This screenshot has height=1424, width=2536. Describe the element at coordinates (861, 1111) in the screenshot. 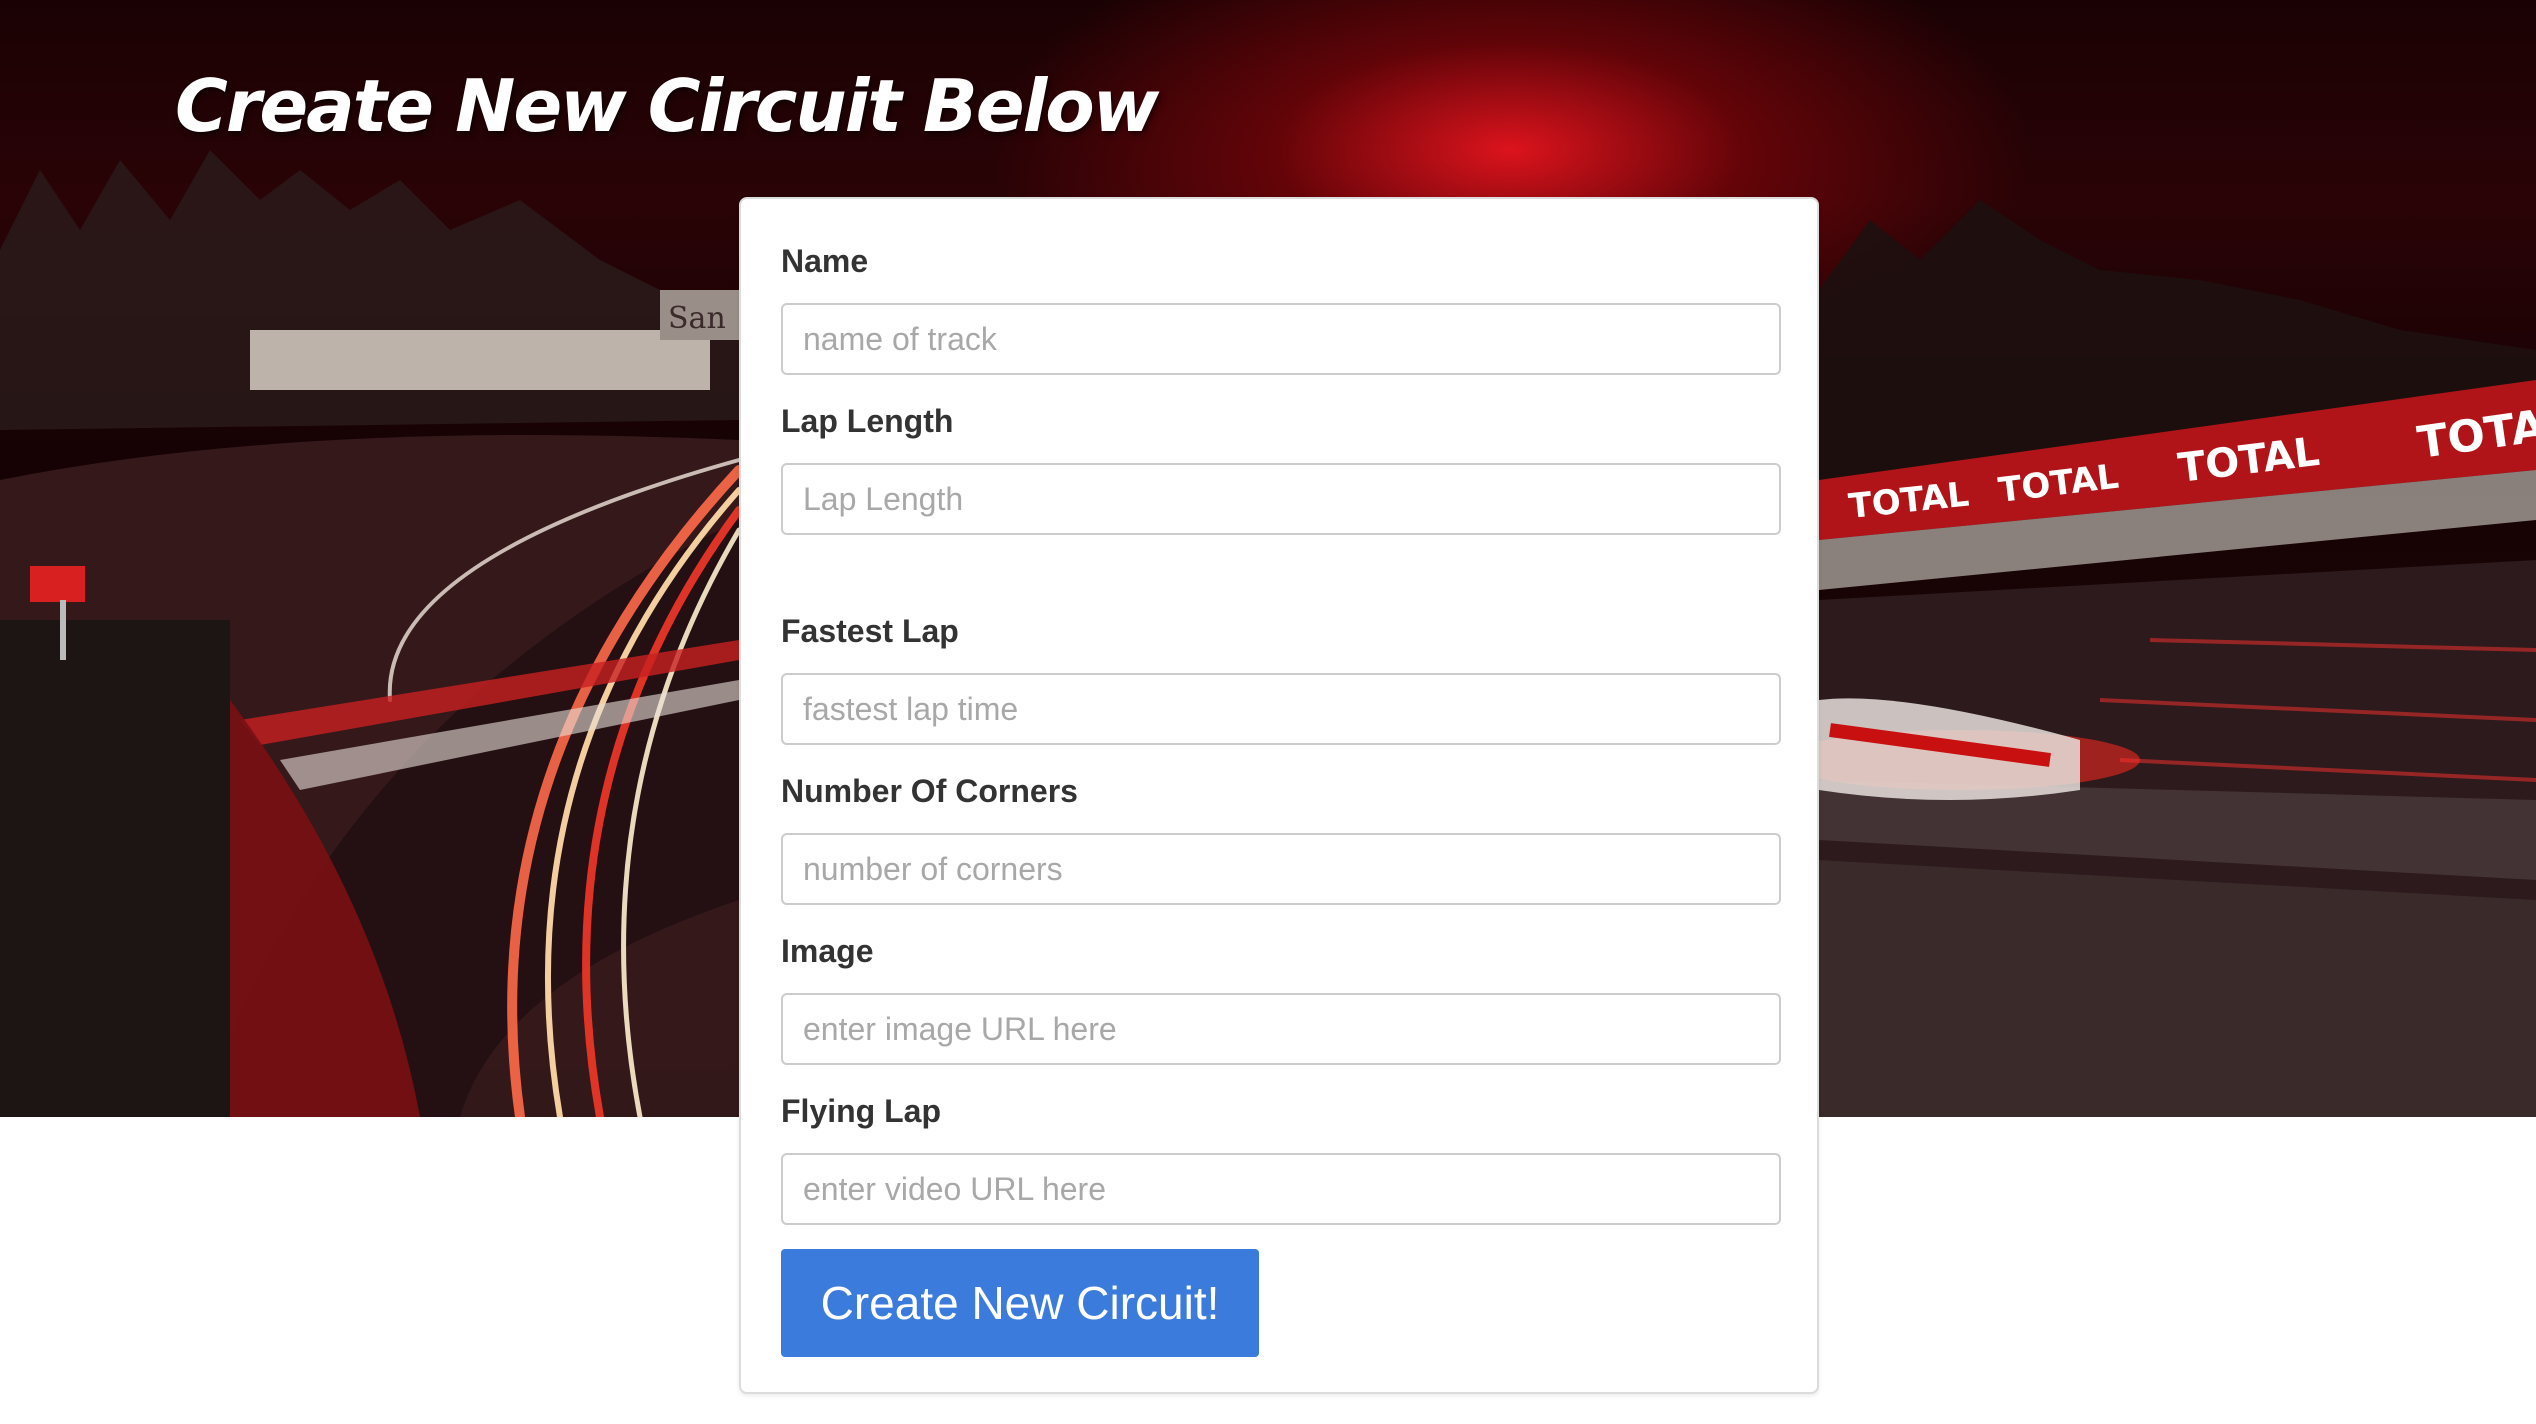

I see `flying-lap-label: Flying Lap` at that location.